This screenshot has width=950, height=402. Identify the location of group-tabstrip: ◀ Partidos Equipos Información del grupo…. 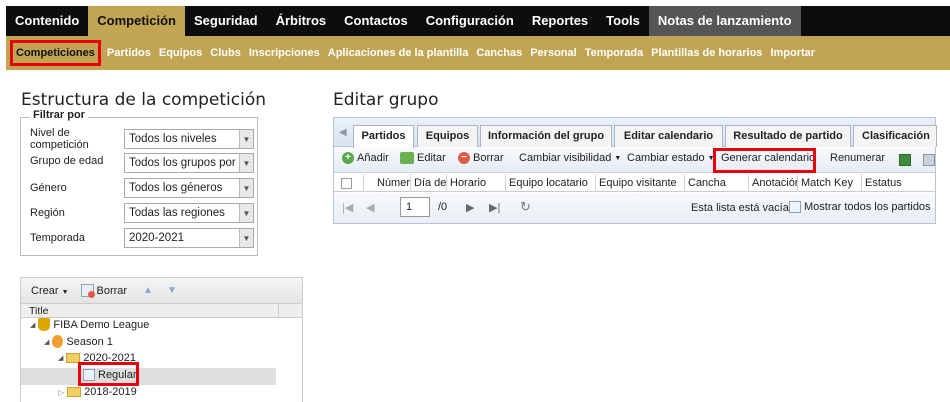
(635, 133).